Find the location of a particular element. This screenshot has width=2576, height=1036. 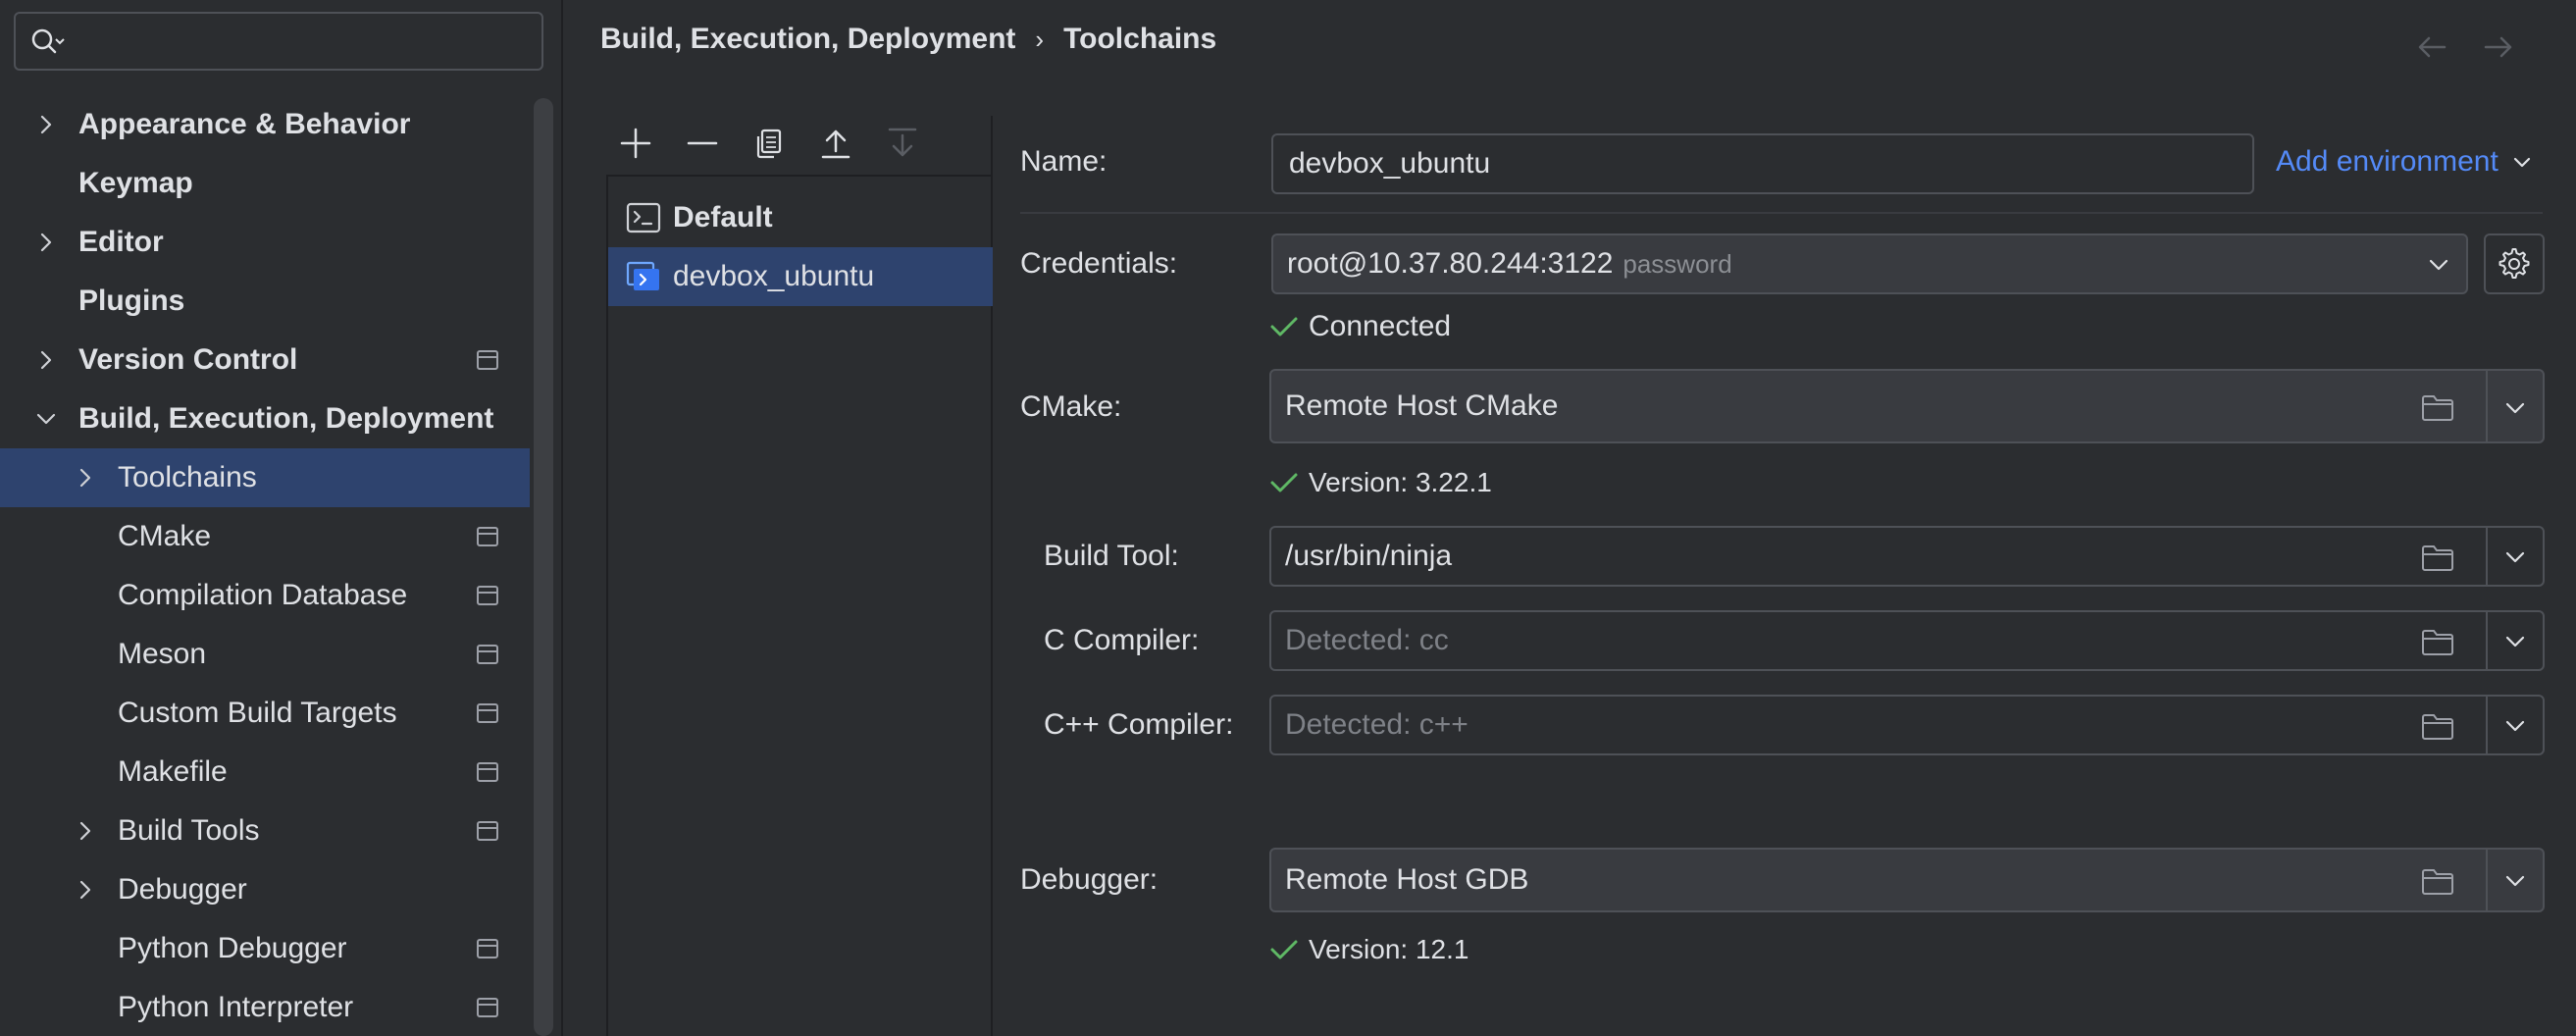

sidebar-item-version-control: Version Control is located at coordinates (265, 360).